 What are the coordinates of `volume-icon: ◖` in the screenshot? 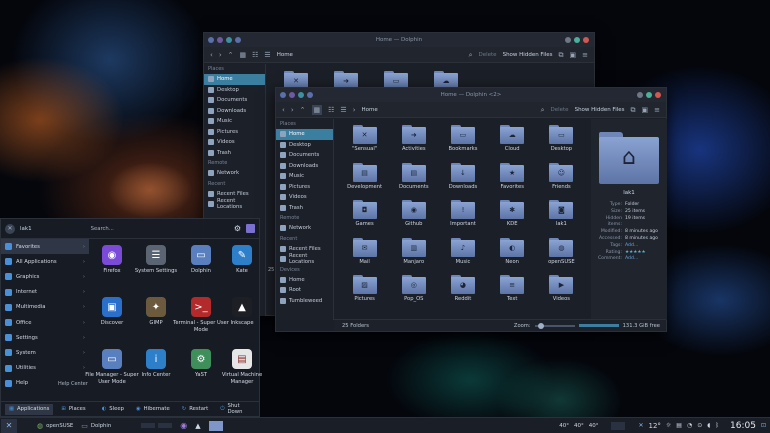 It's located at (708, 425).